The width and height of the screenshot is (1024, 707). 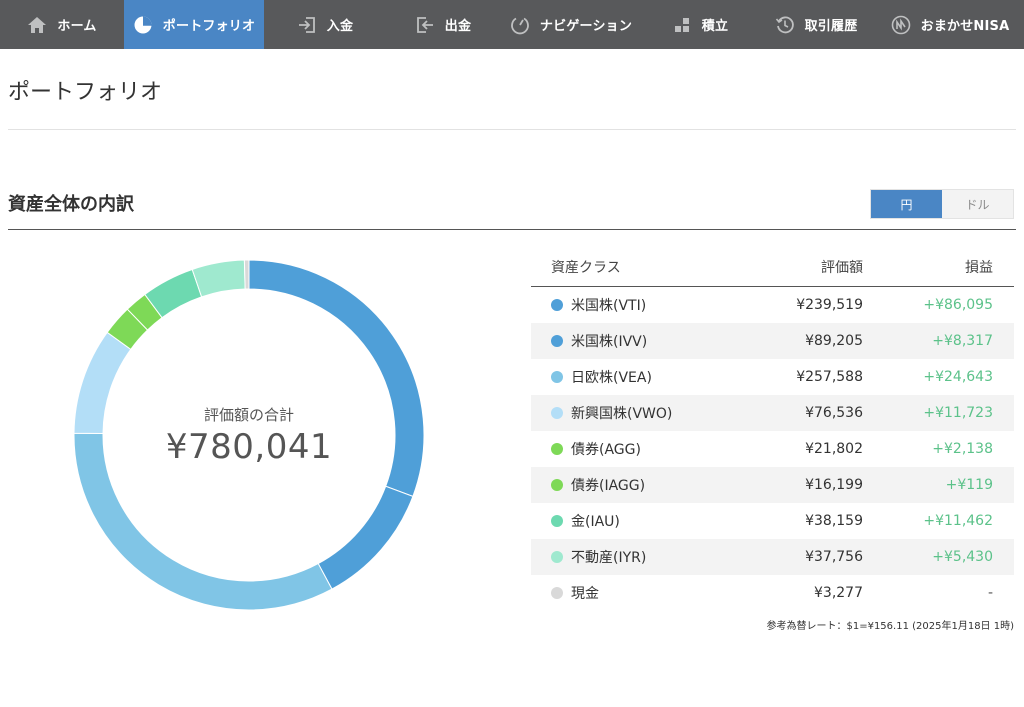 I want to click on profit-loss-cell: +¥11,462, so click(x=958, y=521).